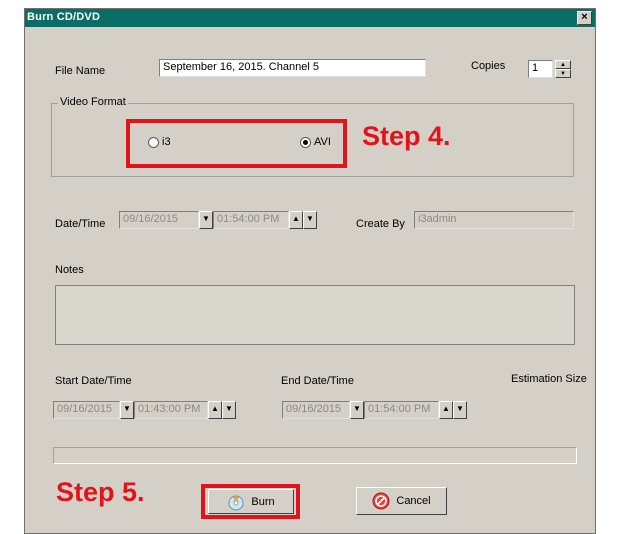  Describe the element at coordinates (166, 142) in the screenshot. I see `format-i3-label: i3` at that location.